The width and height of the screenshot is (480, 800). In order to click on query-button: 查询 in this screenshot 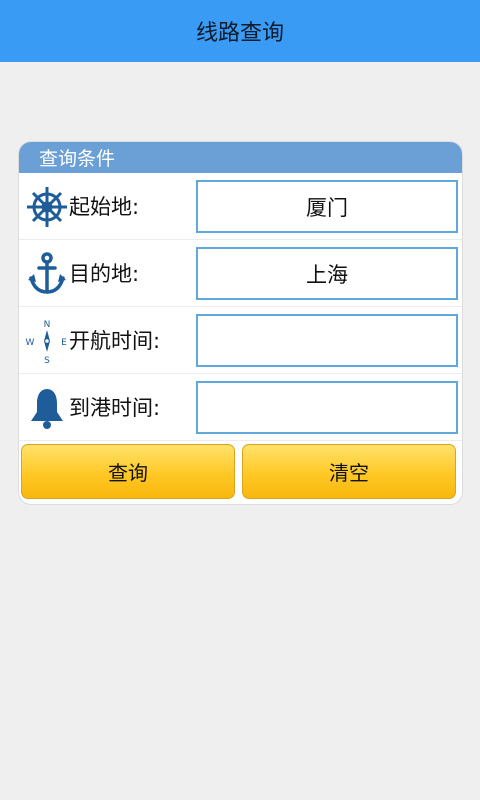, I will do `click(128, 471)`.